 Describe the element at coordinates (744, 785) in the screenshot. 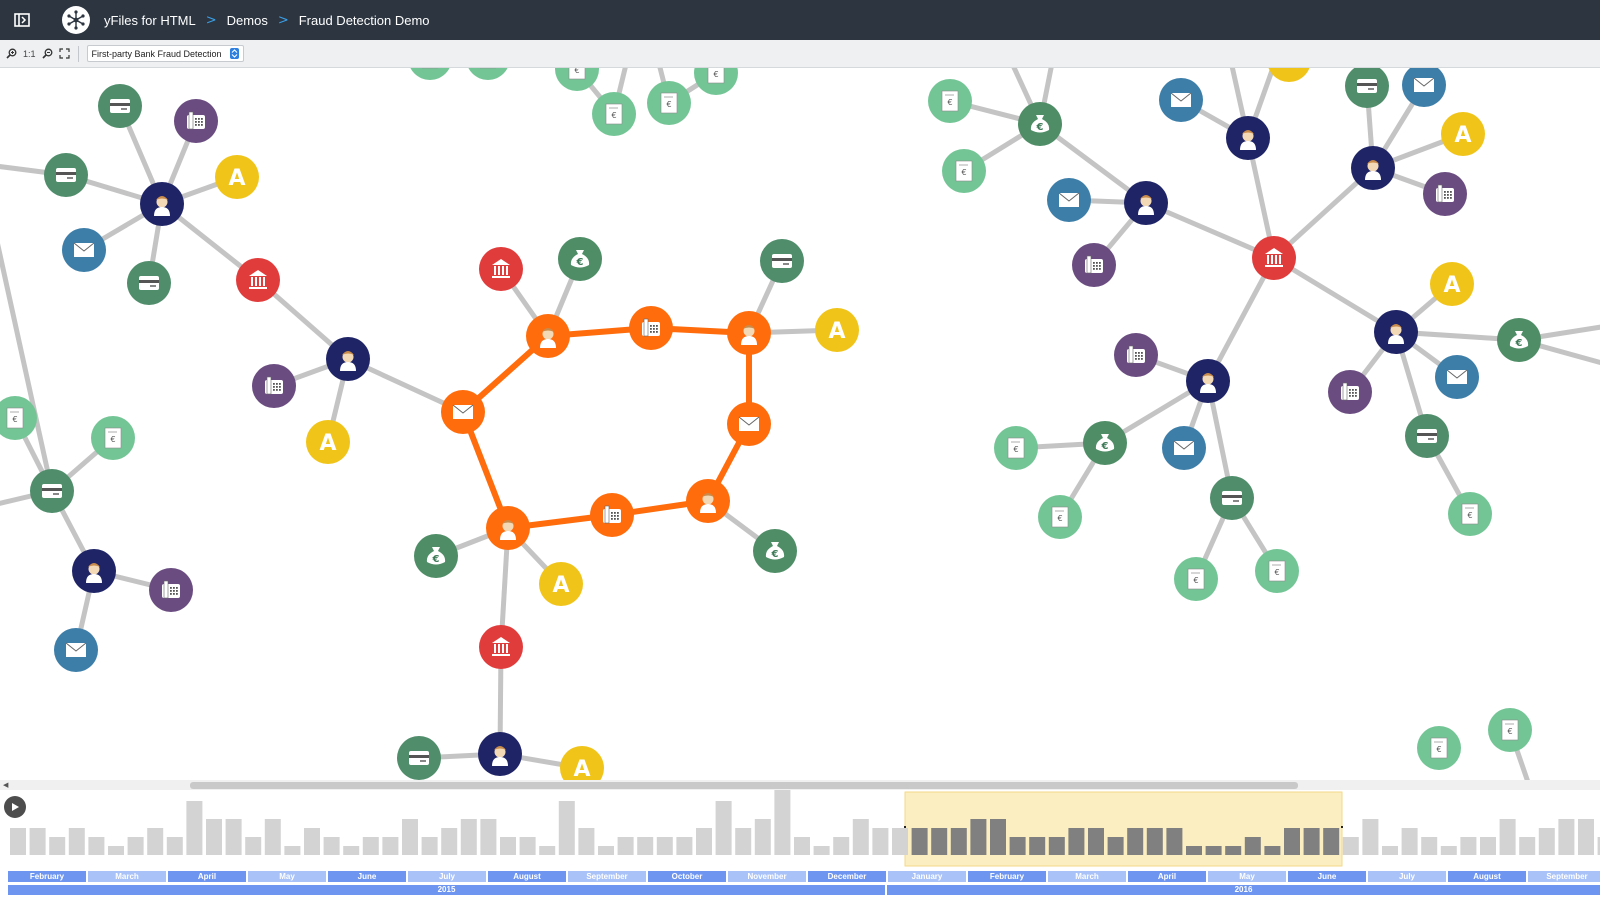

I see `scrollbar-thumb` at that location.